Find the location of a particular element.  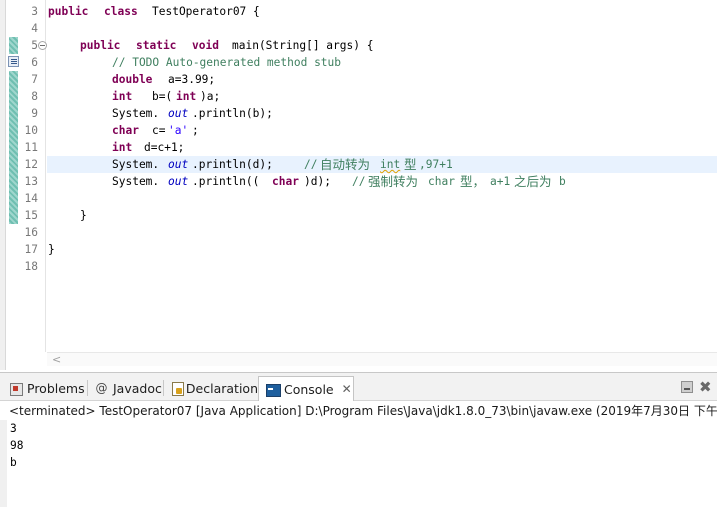

tab-label: Problems is located at coordinates (56, 388).